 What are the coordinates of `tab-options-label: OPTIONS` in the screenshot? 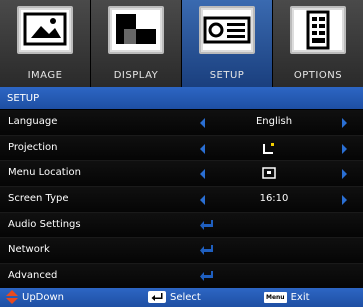 It's located at (318, 75).